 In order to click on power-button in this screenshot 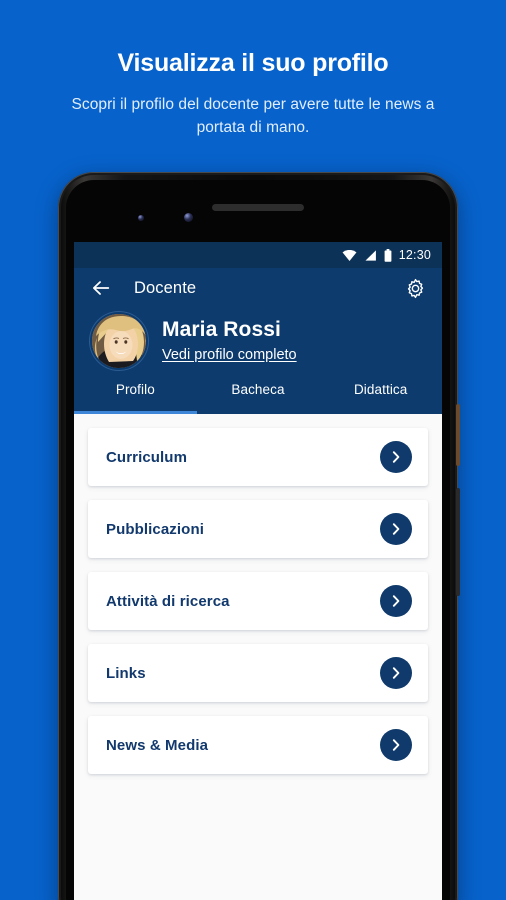, I will do `click(458, 435)`.